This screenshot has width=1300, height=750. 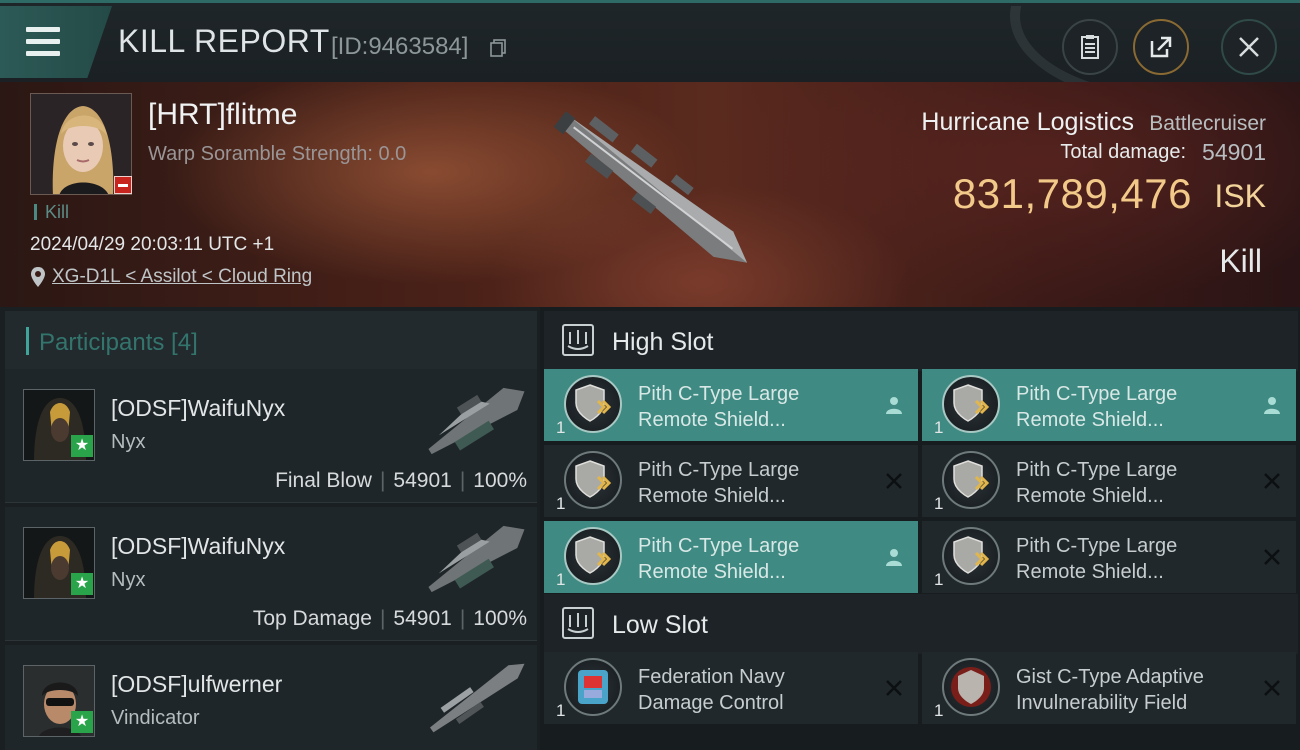 I want to click on low-slot-module: 1 Federation Navy Damage Control, so click(x=731, y=688).